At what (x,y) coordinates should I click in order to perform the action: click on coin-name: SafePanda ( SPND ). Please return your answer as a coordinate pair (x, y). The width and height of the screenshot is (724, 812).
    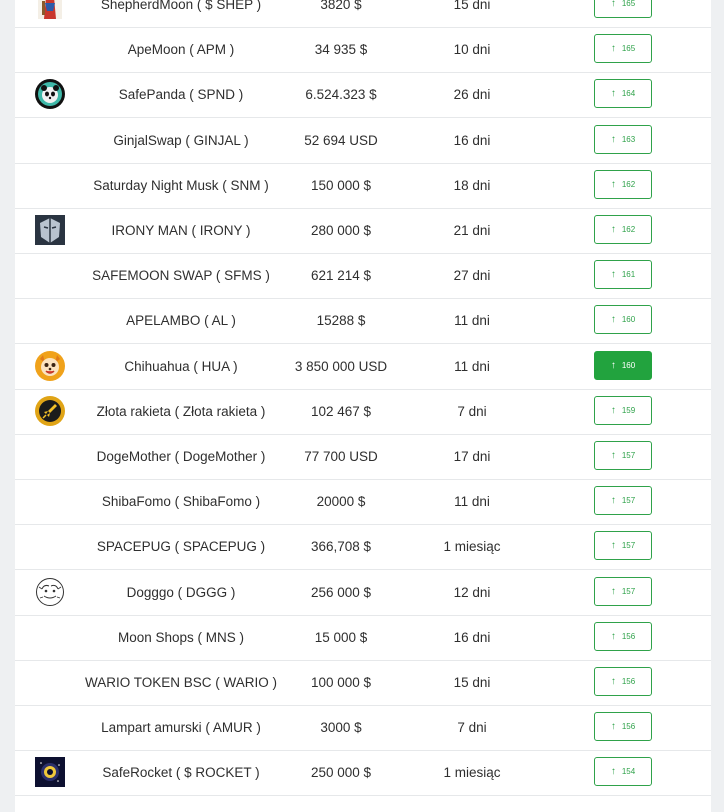
    Looking at the image, I should click on (181, 94).